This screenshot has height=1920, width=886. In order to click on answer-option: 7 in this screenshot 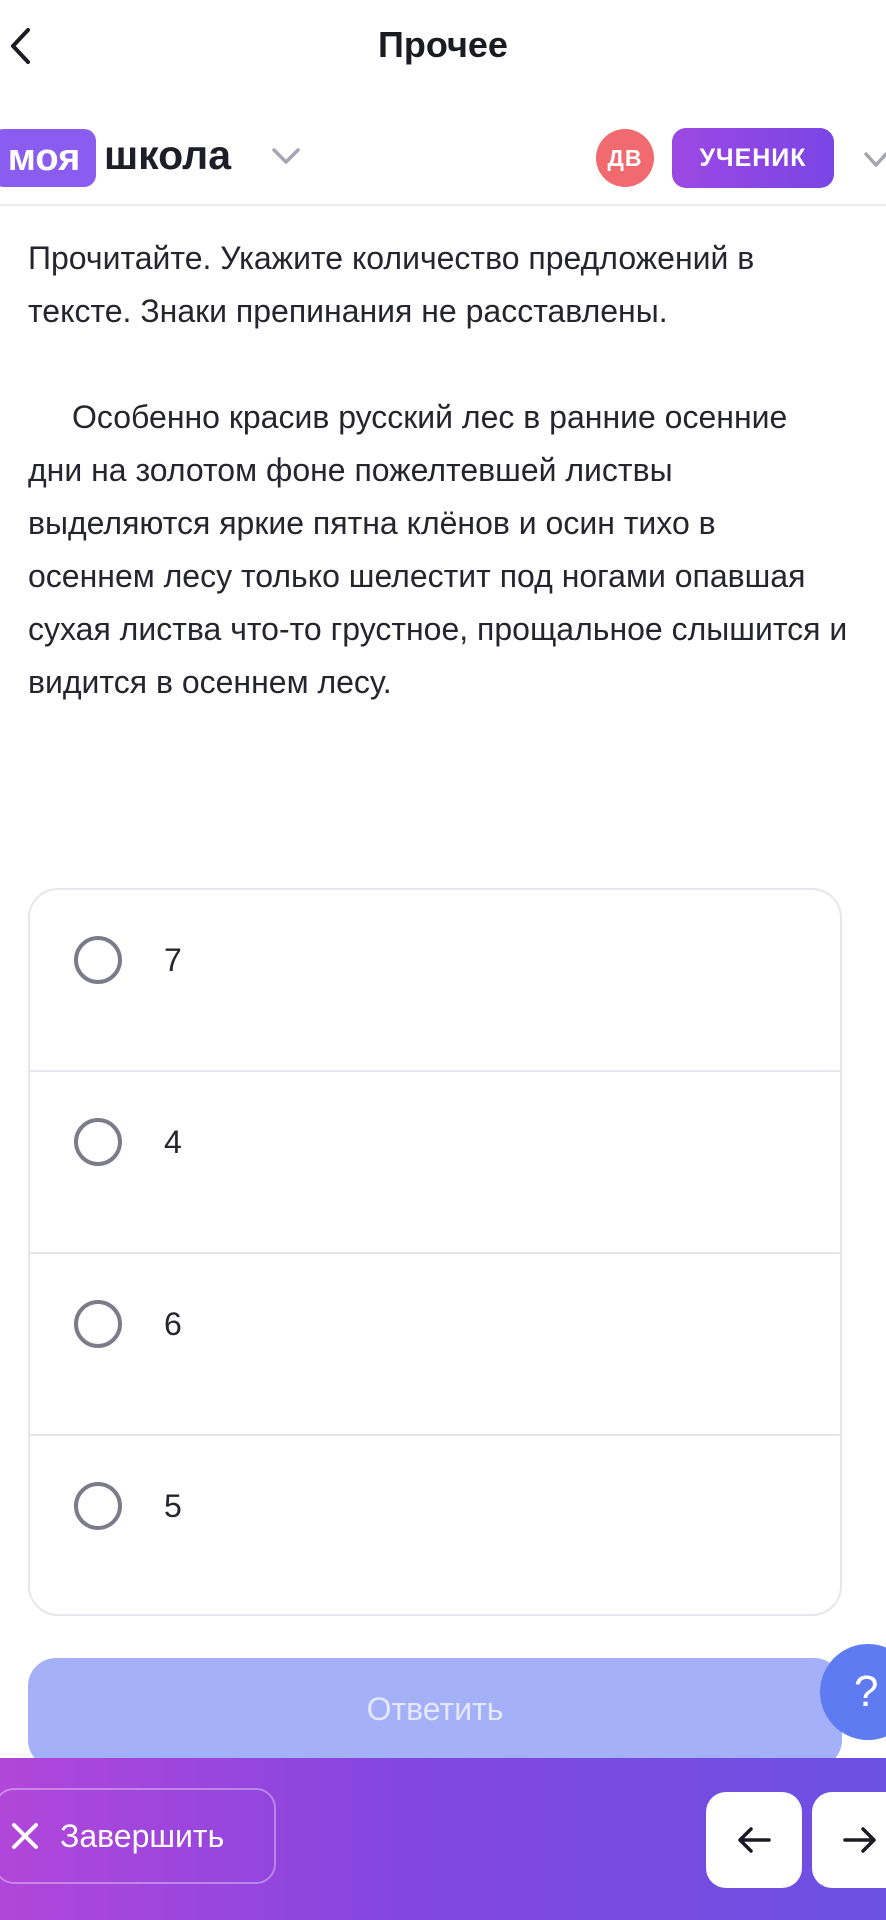, I will do `click(435, 981)`.